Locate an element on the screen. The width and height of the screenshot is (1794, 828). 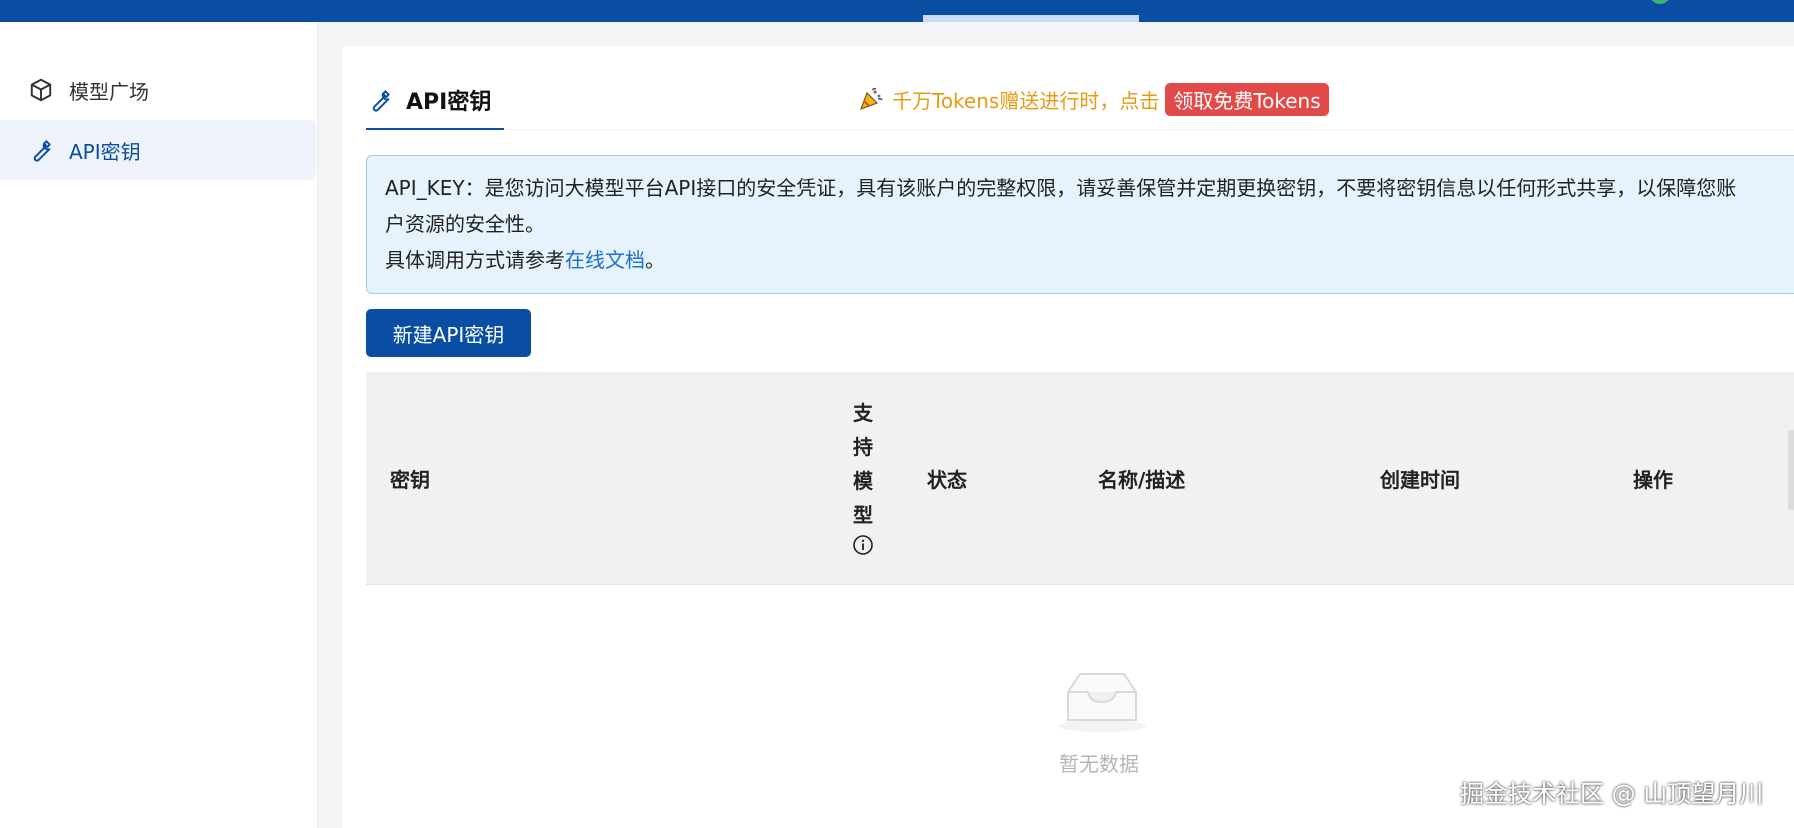
page-title-text: API密钥 is located at coordinates (449, 102).